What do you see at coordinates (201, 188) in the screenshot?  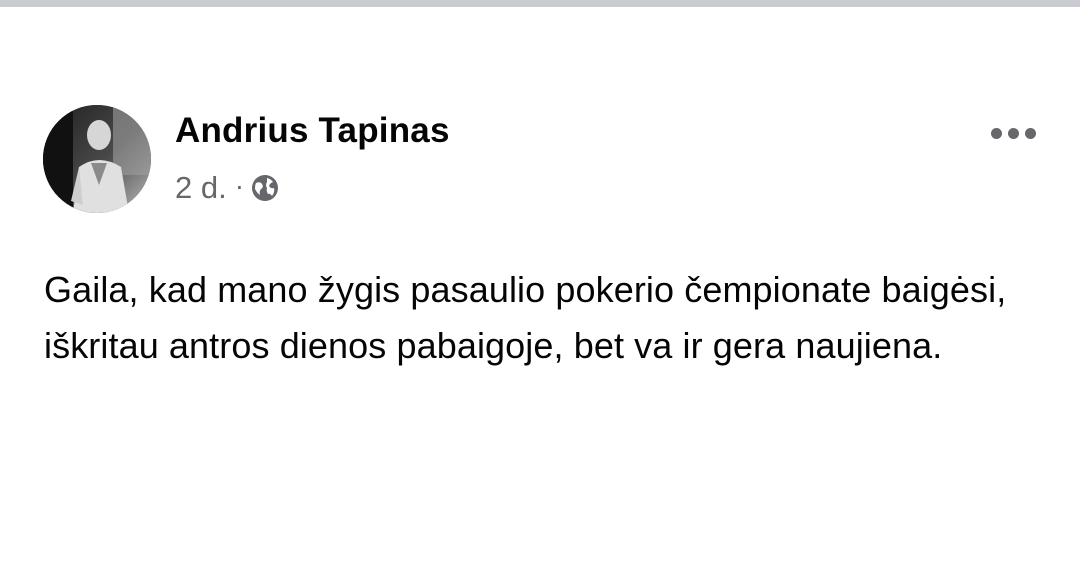 I see `post-timestamp: 2 d.` at bounding box center [201, 188].